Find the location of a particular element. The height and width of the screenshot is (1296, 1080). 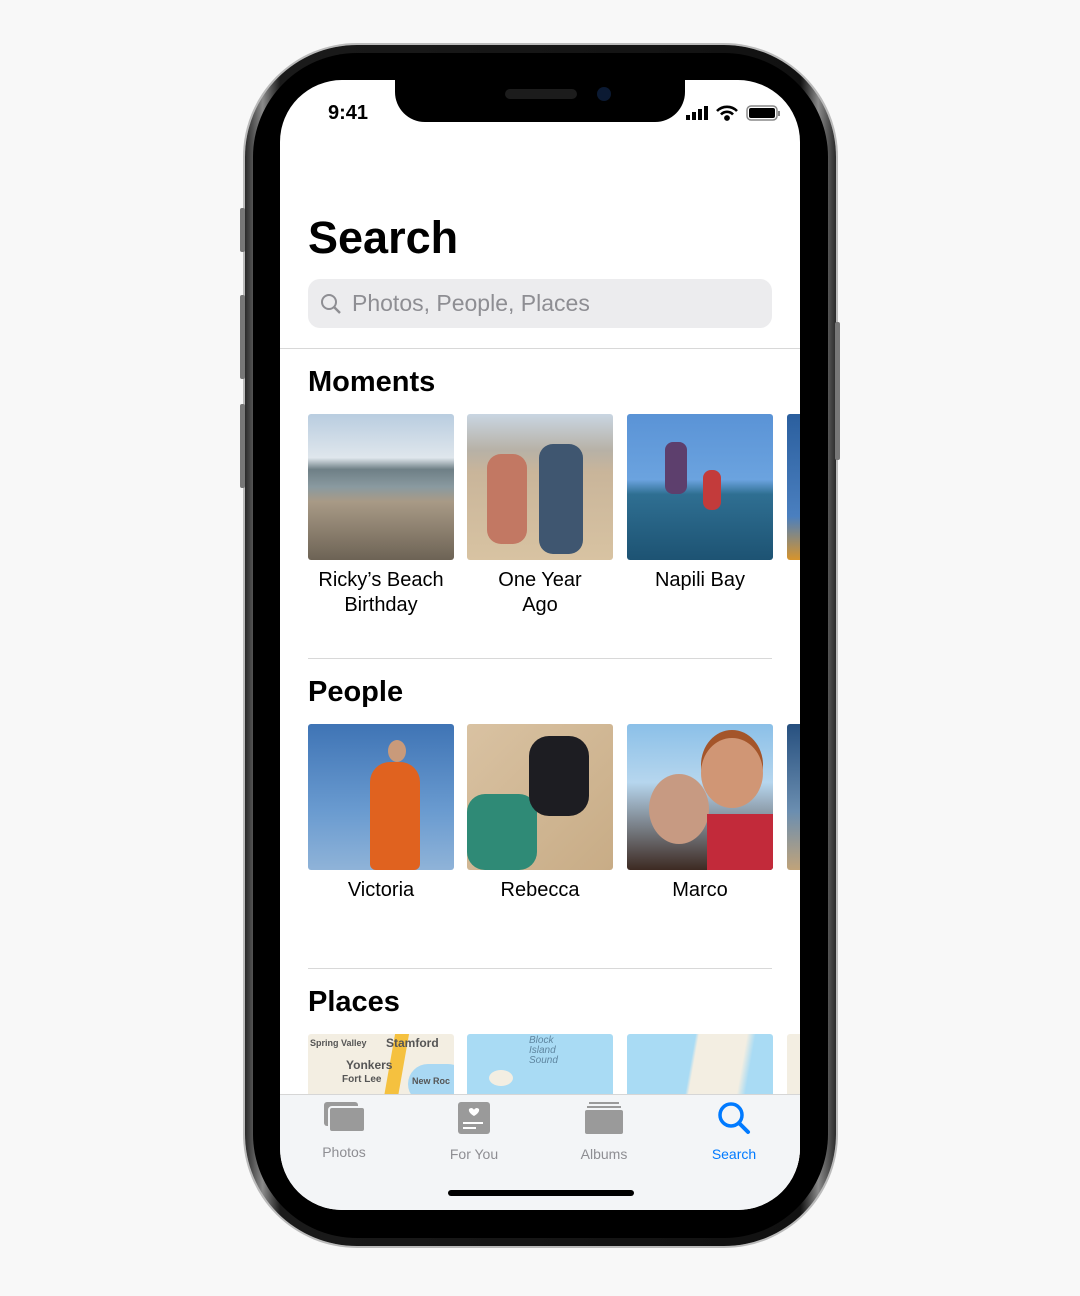

search-input: Photos, People, Places is located at coordinates (540, 303).